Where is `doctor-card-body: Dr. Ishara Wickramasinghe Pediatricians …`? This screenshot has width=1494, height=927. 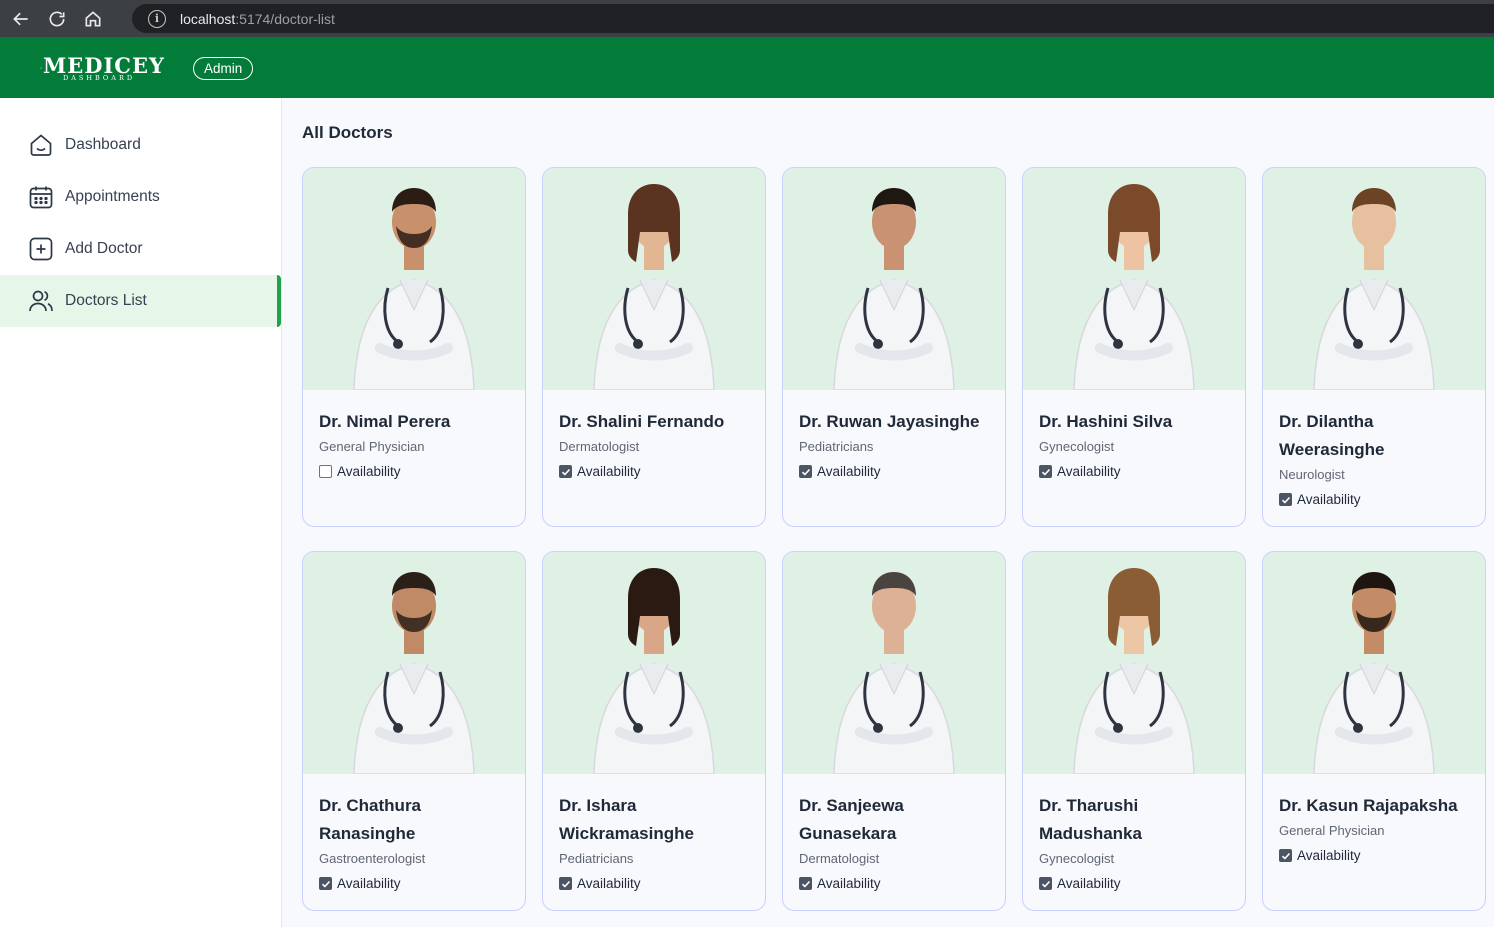 doctor-card-body: Dr. Ishara Wickramasinghe Pediatricians … is located at coordinates (654, 832).